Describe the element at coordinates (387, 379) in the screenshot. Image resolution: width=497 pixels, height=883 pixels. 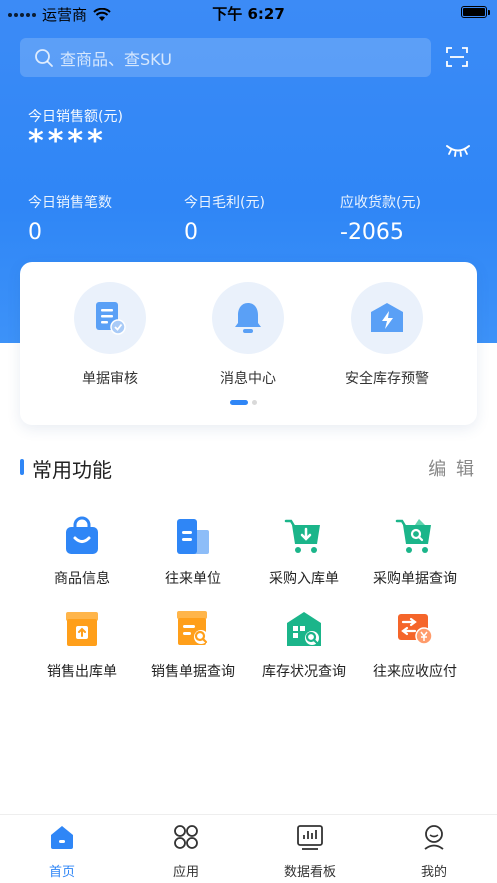
I see `quick-item-label: 安全库存预警` at that location.